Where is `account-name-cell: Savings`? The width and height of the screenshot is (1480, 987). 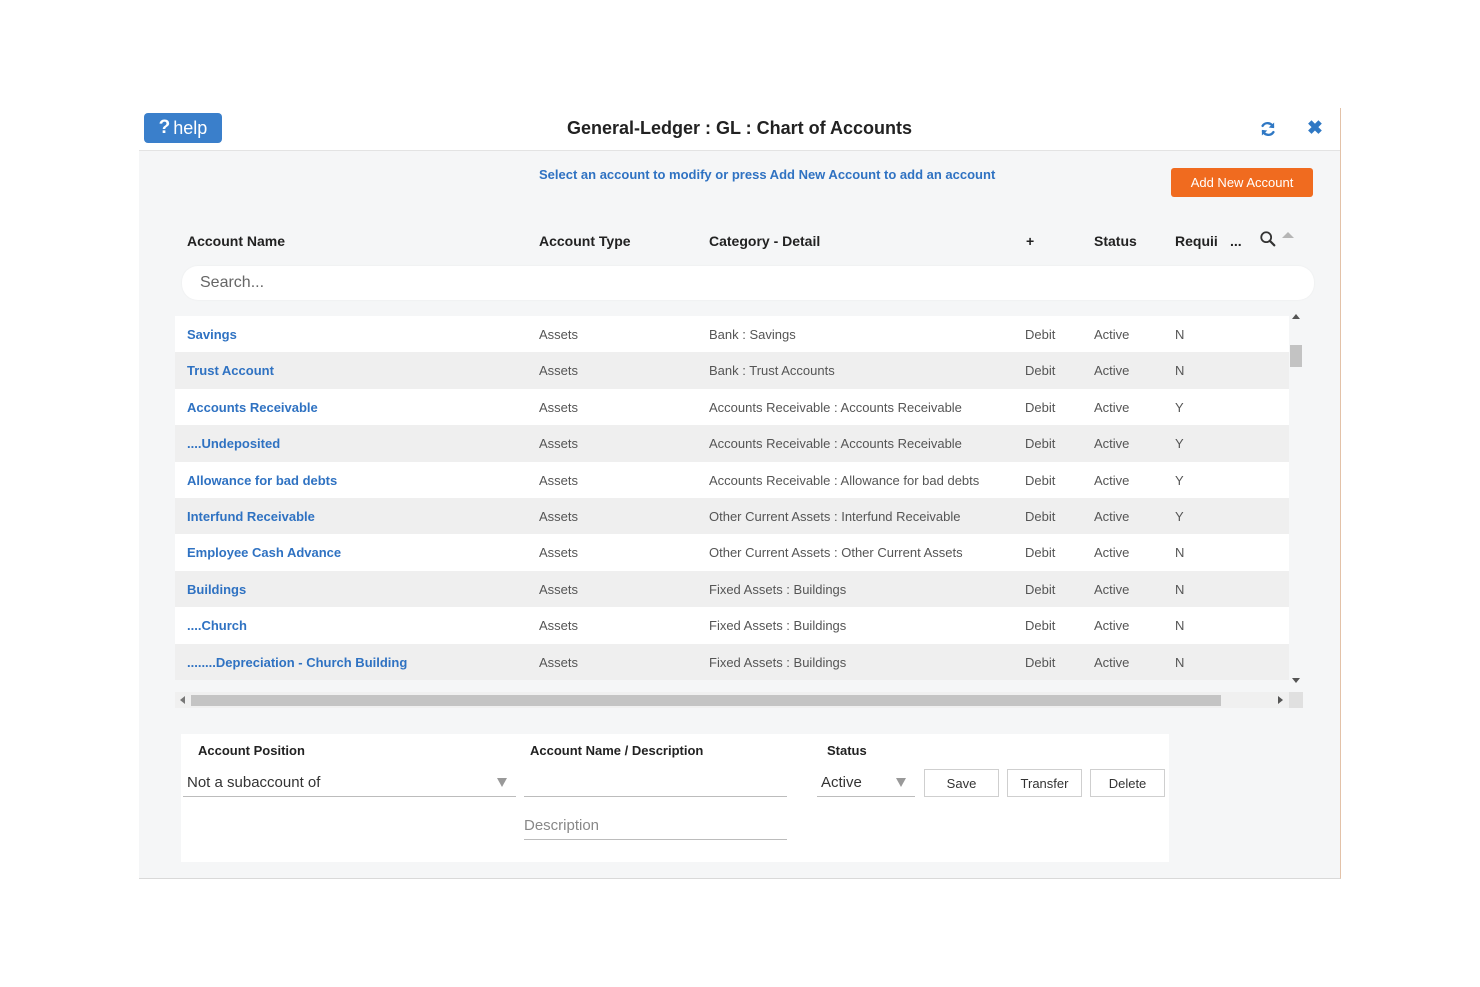
account-name-cell: Savings is located at coordinates (212, 334).